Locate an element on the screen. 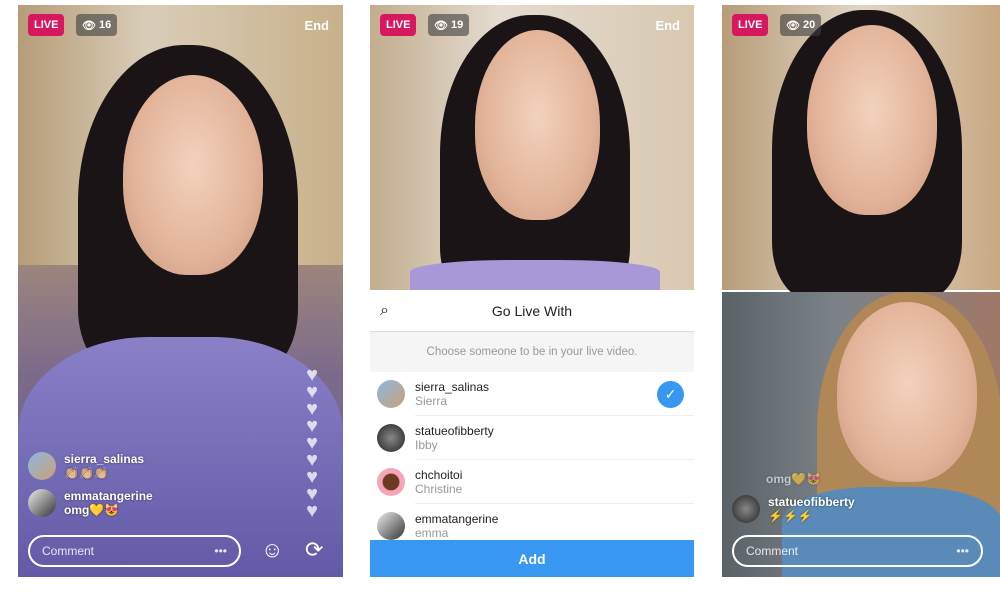 Image resolution: width=1000 pixels, height=600 pixels. user-row: statueofibberty Ibby is located at coordinates (532, 438).